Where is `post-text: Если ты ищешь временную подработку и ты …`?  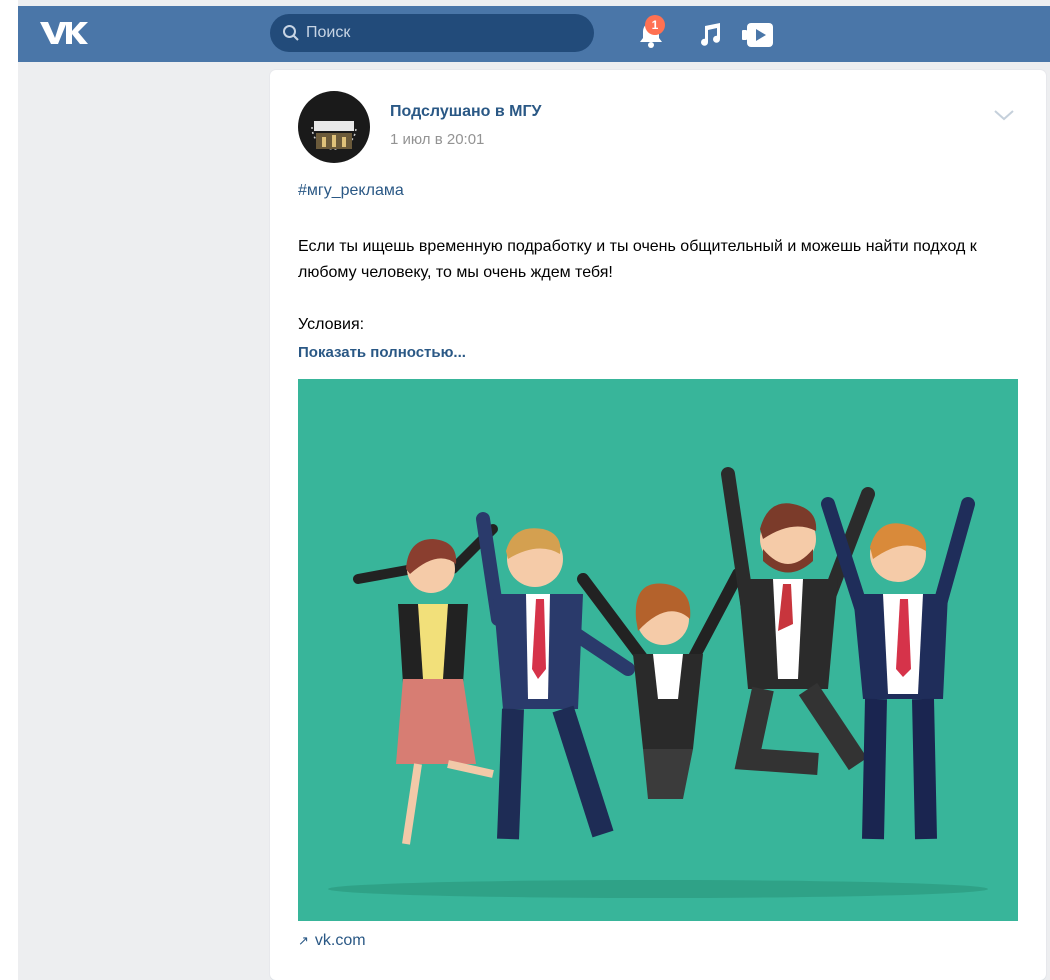
post-text: Если ты ищешь временную подработку и ты … is located at coordinates (637, 259).